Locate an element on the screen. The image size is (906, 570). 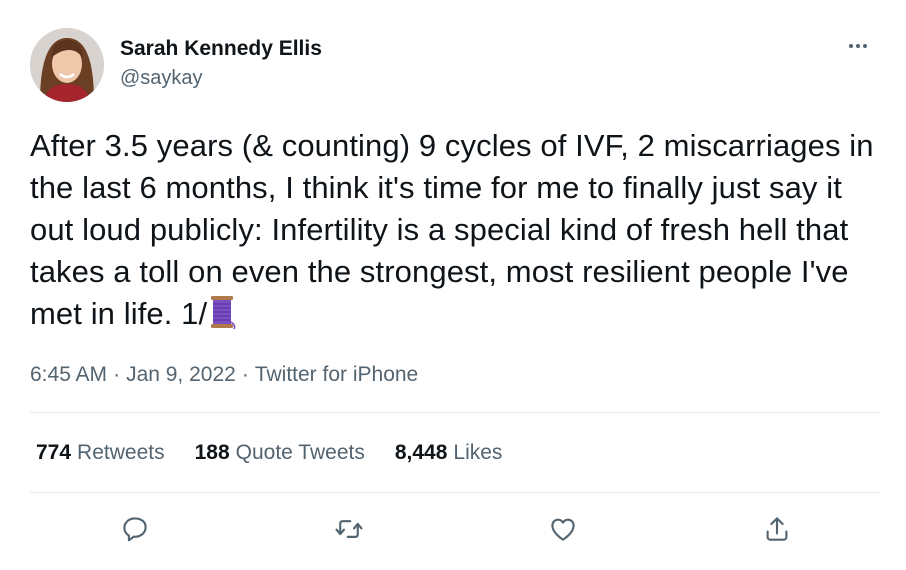
heart-icon is located at coordinates (563, 529).